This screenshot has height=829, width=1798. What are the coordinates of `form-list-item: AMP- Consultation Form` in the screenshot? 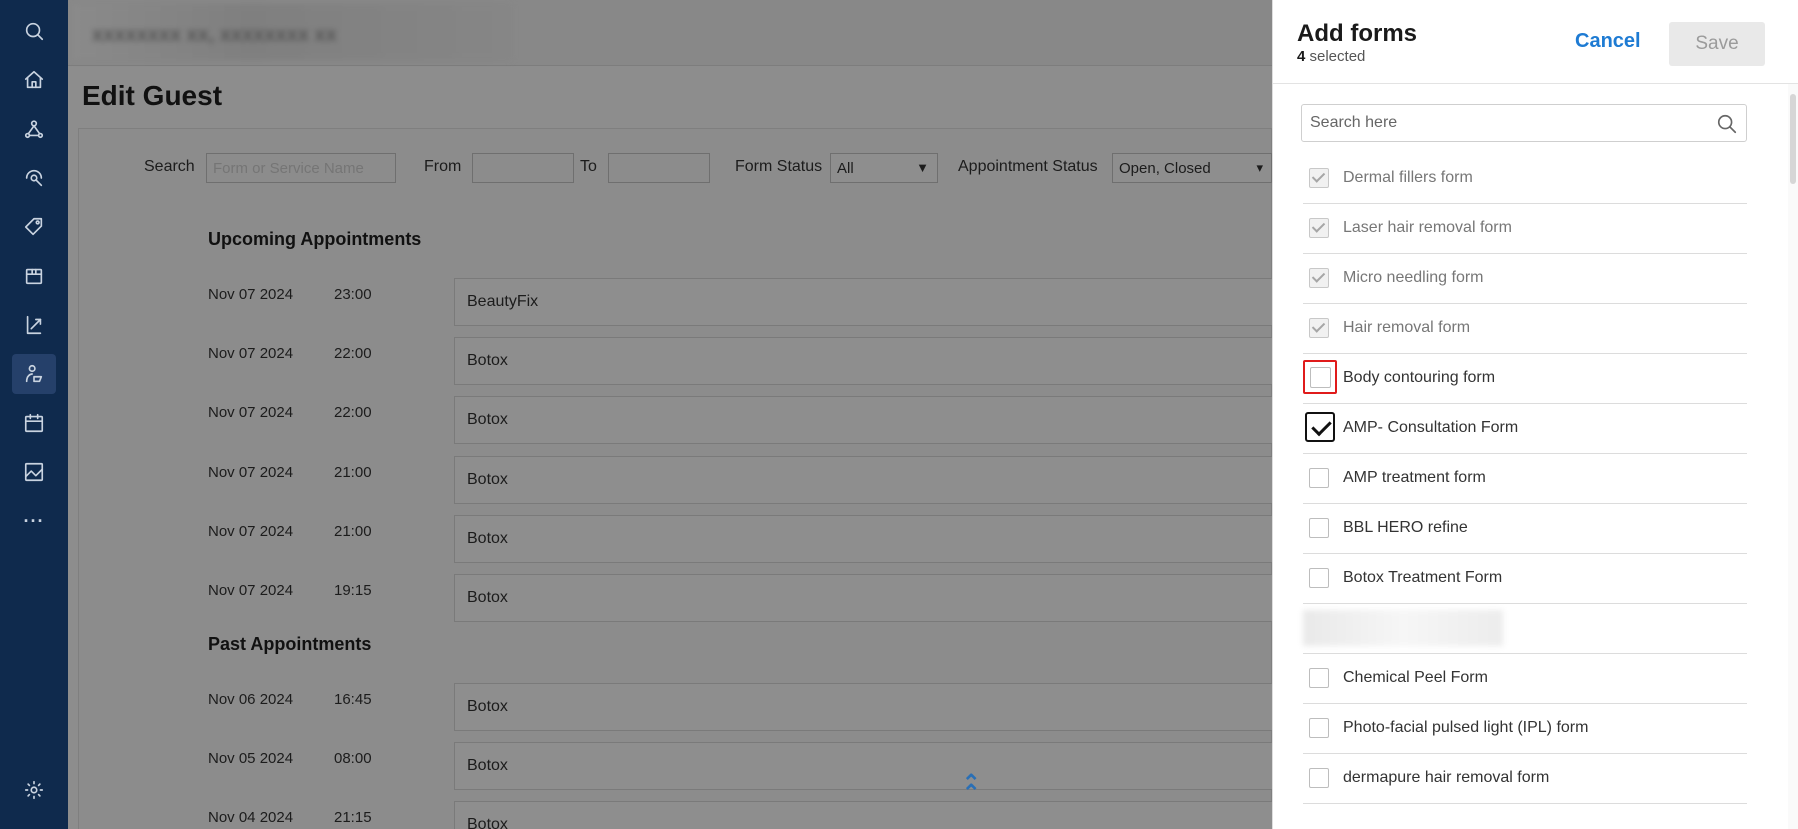 It's located at (1525, 429).